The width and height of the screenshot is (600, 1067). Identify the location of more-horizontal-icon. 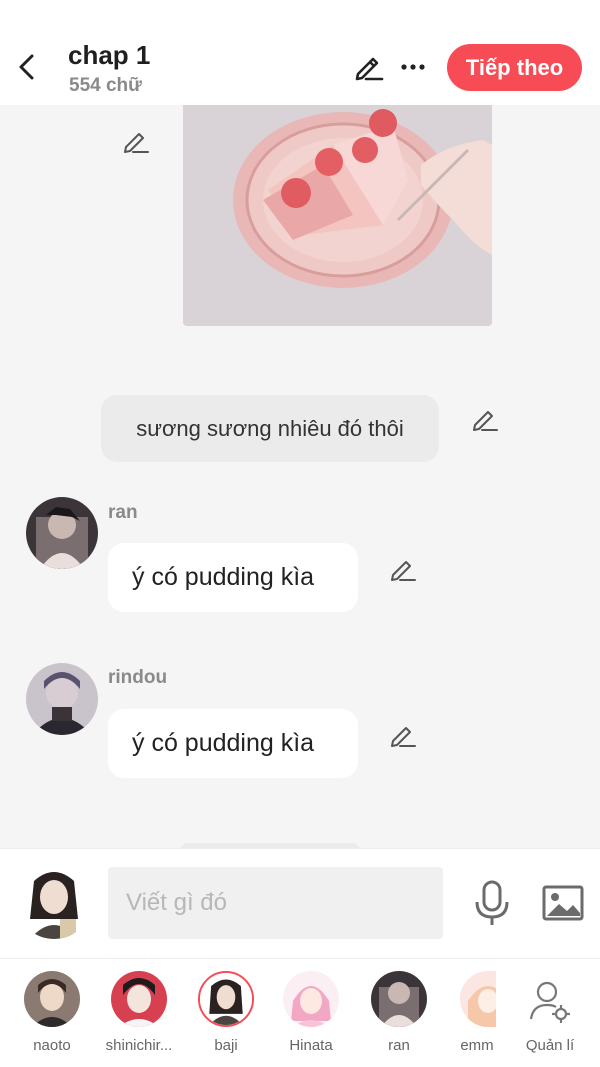
(413, 67).